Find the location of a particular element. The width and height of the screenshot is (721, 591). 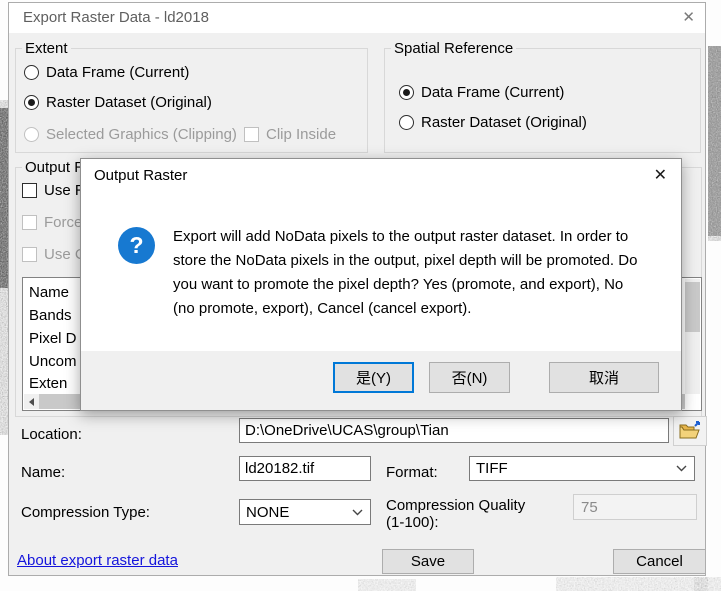

format-dropdown: TIFF is located at coordinates (582, 468).